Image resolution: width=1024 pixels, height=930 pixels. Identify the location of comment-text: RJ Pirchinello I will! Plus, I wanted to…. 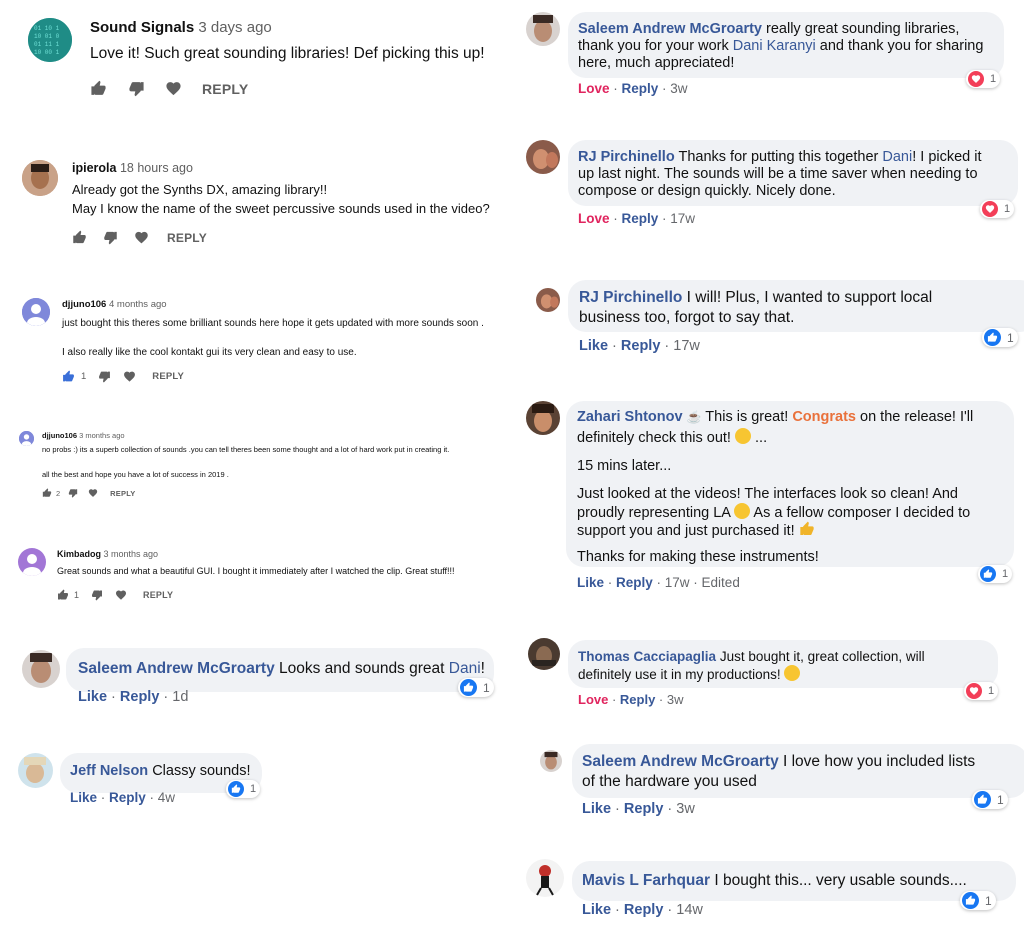
(755, 298).